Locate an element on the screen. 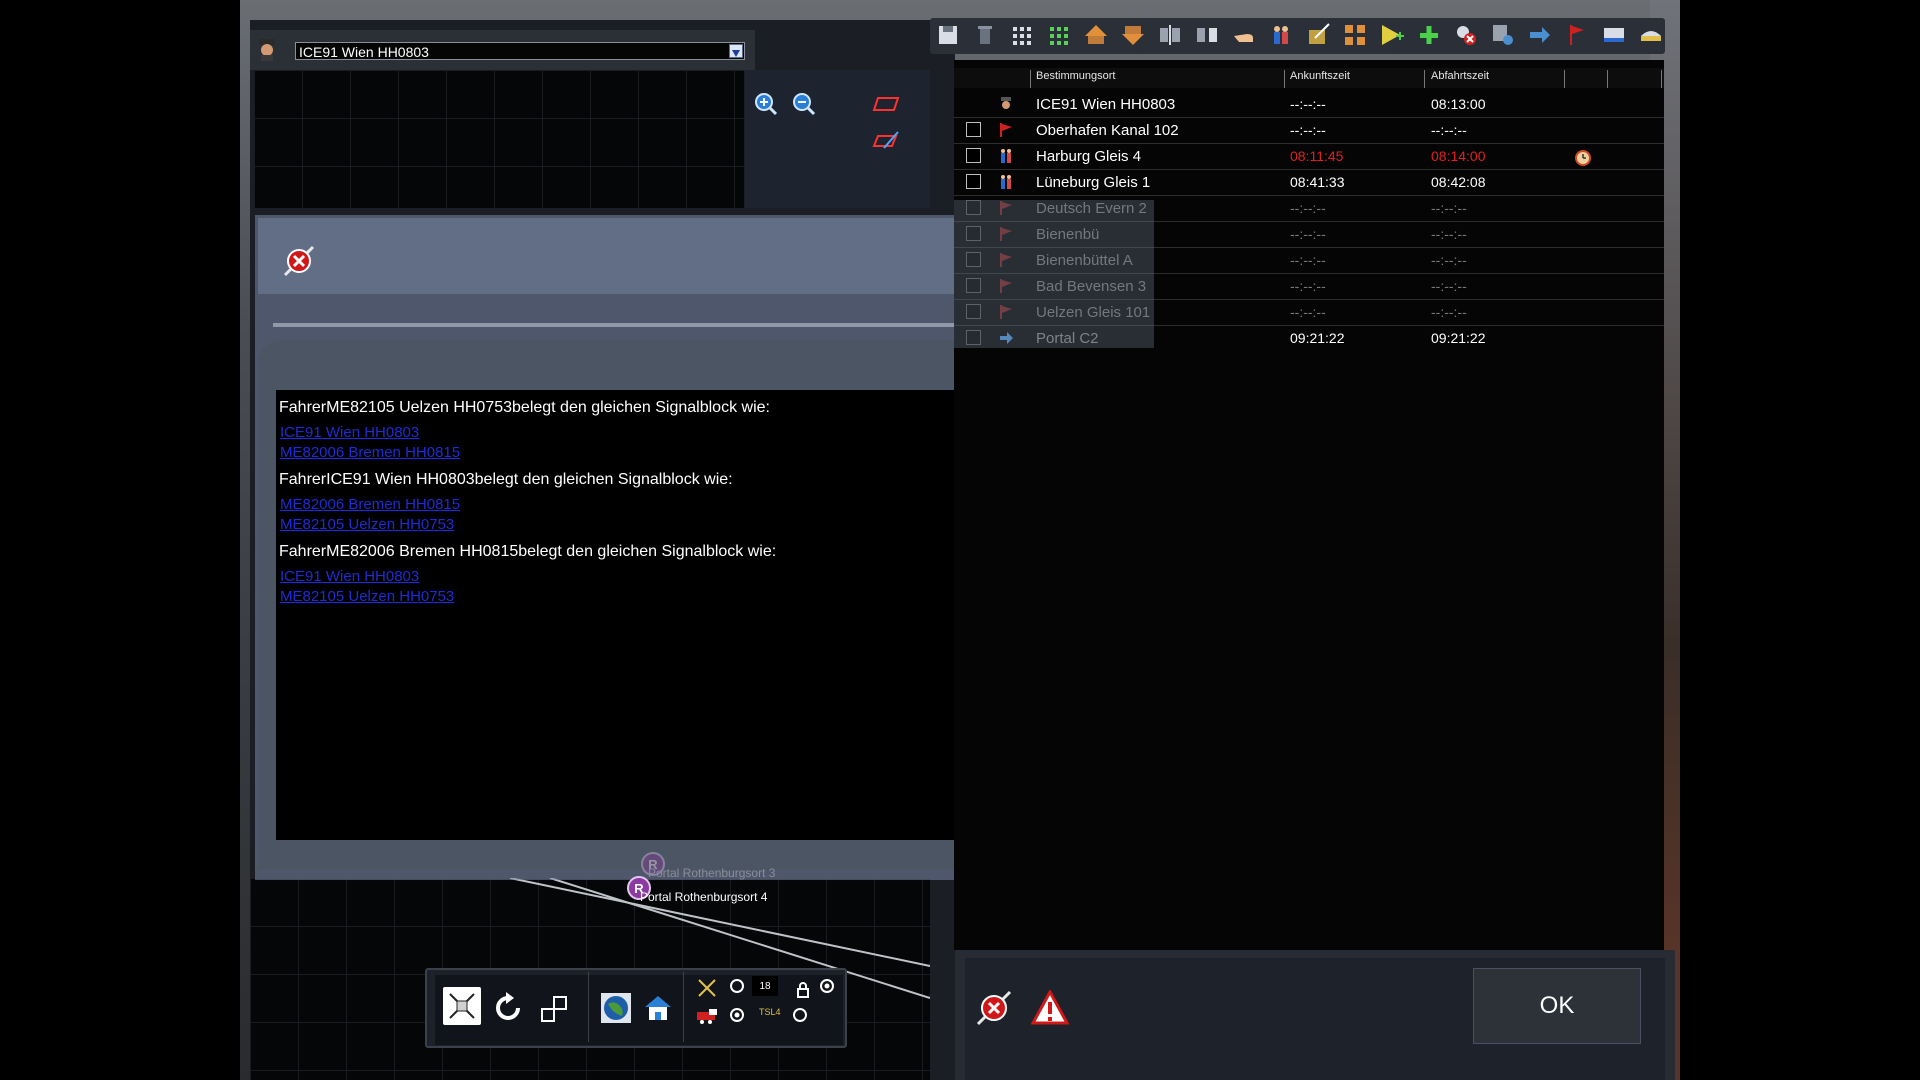 Image resolution: width=1920 pixels, height=1080 pixels. warning-icon is located at coordinates (1050, 1008).